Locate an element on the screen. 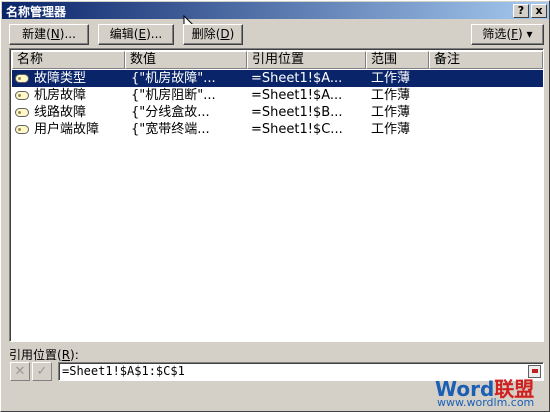 This screenshot has width=550, height=412. chevron-down-icon: ▾ is located at coordinates (529, 34).